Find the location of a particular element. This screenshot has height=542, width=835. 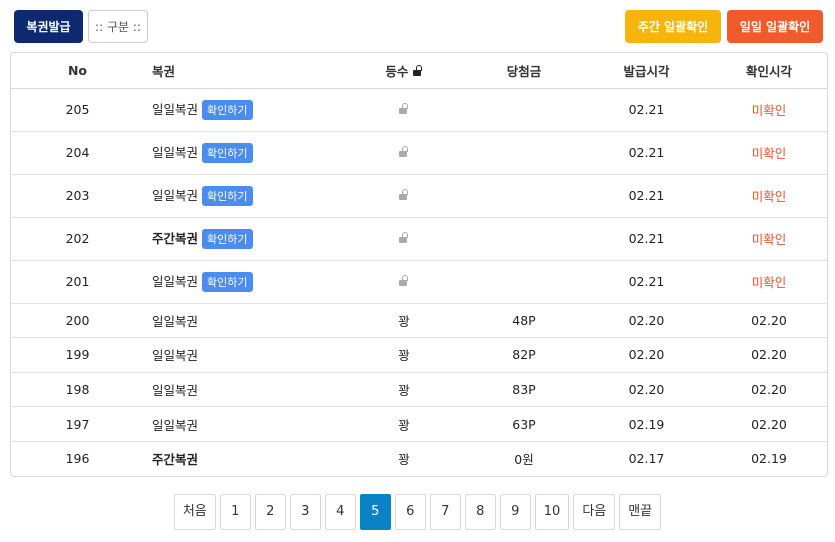

page-button-4: 4 is located at coordinates (340, 512).